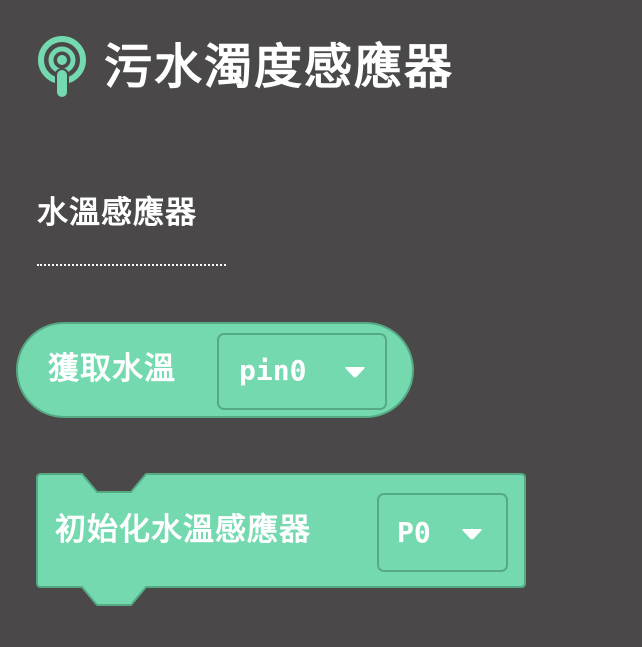 Image resolution: width=642 pixels, height=647 pixels. Describe the element at coordinates (131, 265) in the screenshot. I see `section-divider` at that location.